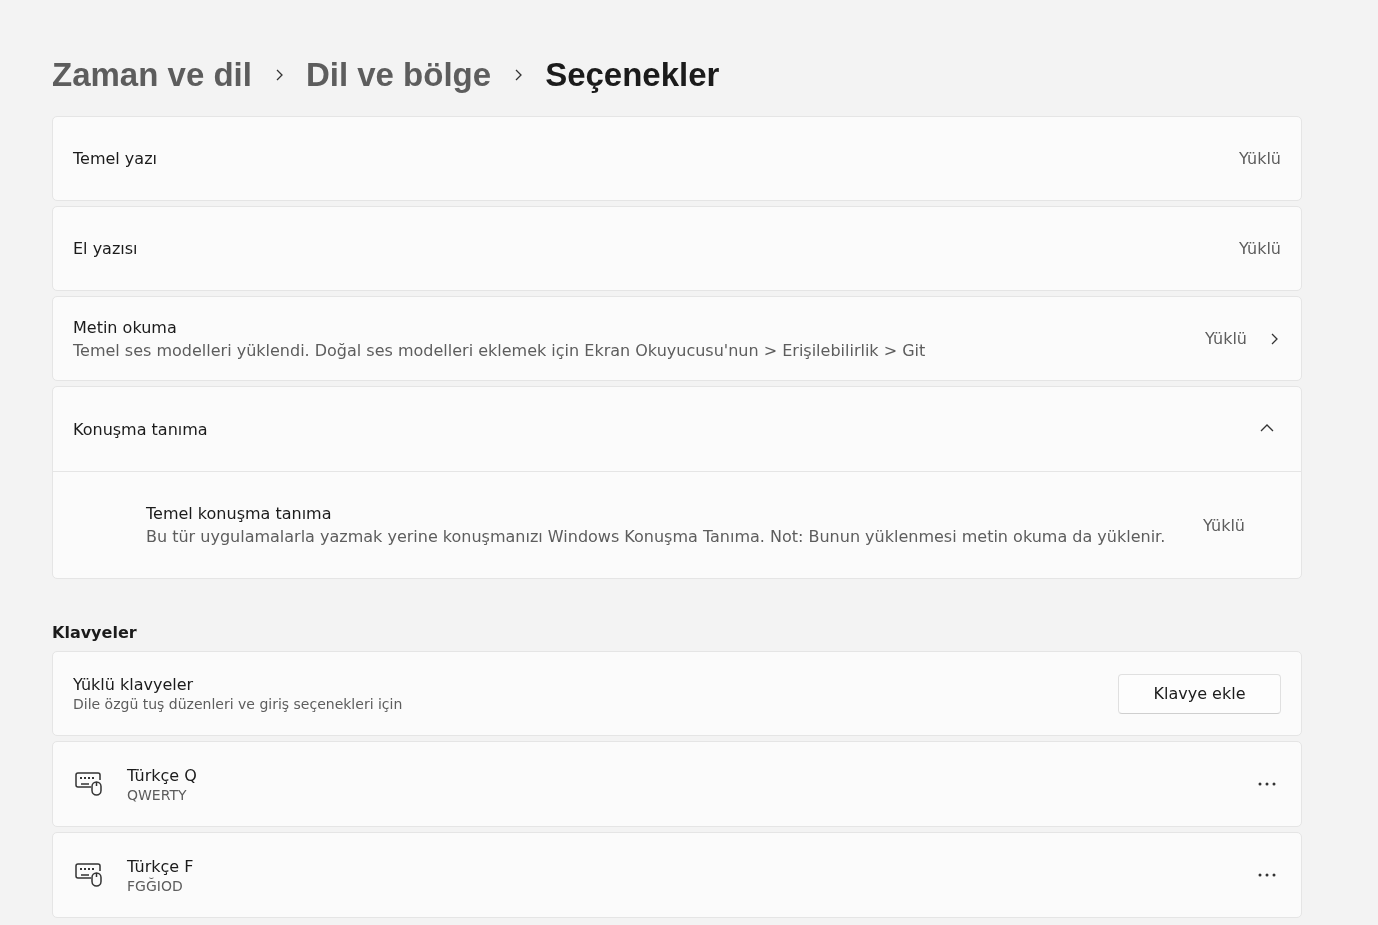 This screenshot has width=1378, height=925. What do you see at coordinates (157, 794) in the screenshot?
I see `keyboard-layout: QWERTY` at bounding box center [157, 794].